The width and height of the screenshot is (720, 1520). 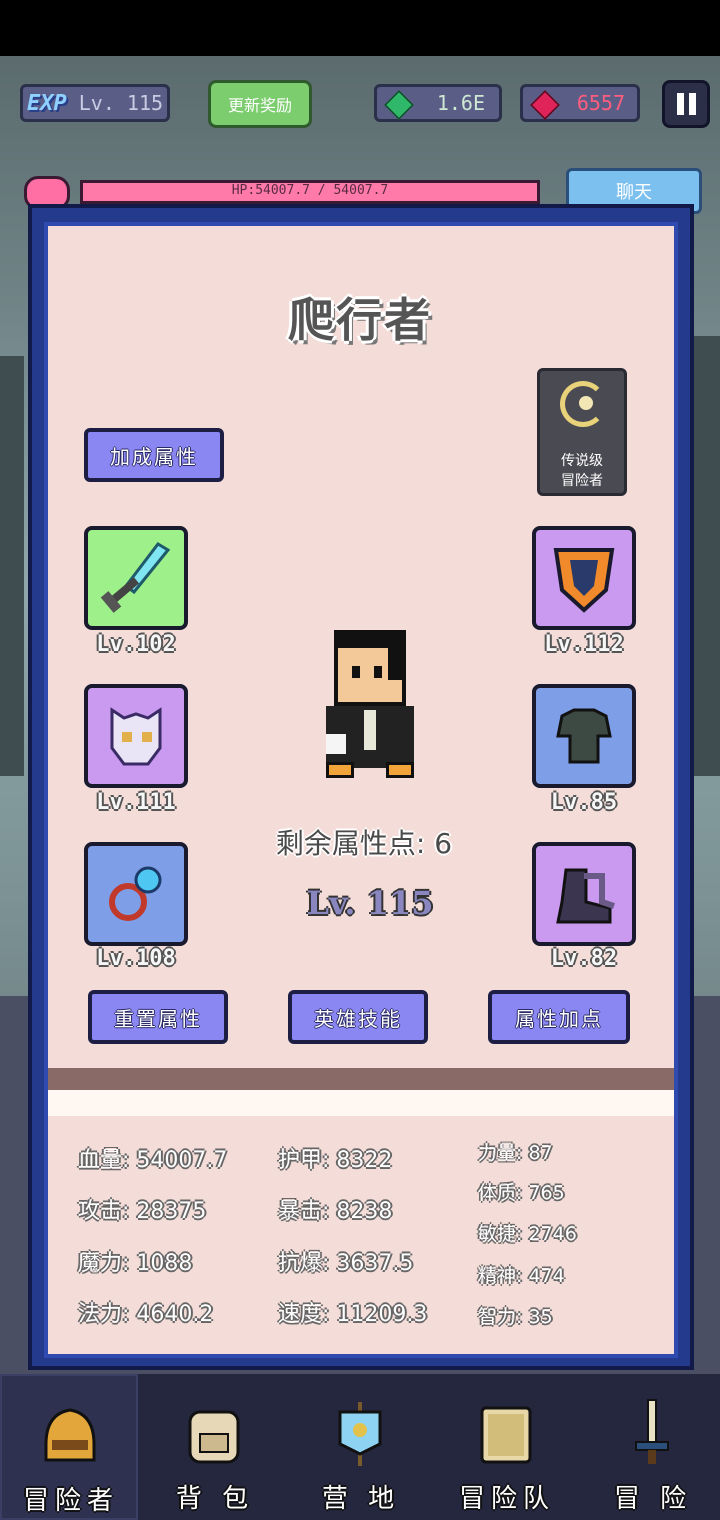 What do you see at coordinates (214, 1437) in the screenshot?
I see `backpack-icon` at bounding box center [214, 1437].